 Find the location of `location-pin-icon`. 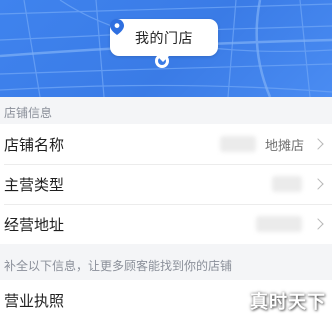

location-pin-icon is located at coordinates (117, 27).